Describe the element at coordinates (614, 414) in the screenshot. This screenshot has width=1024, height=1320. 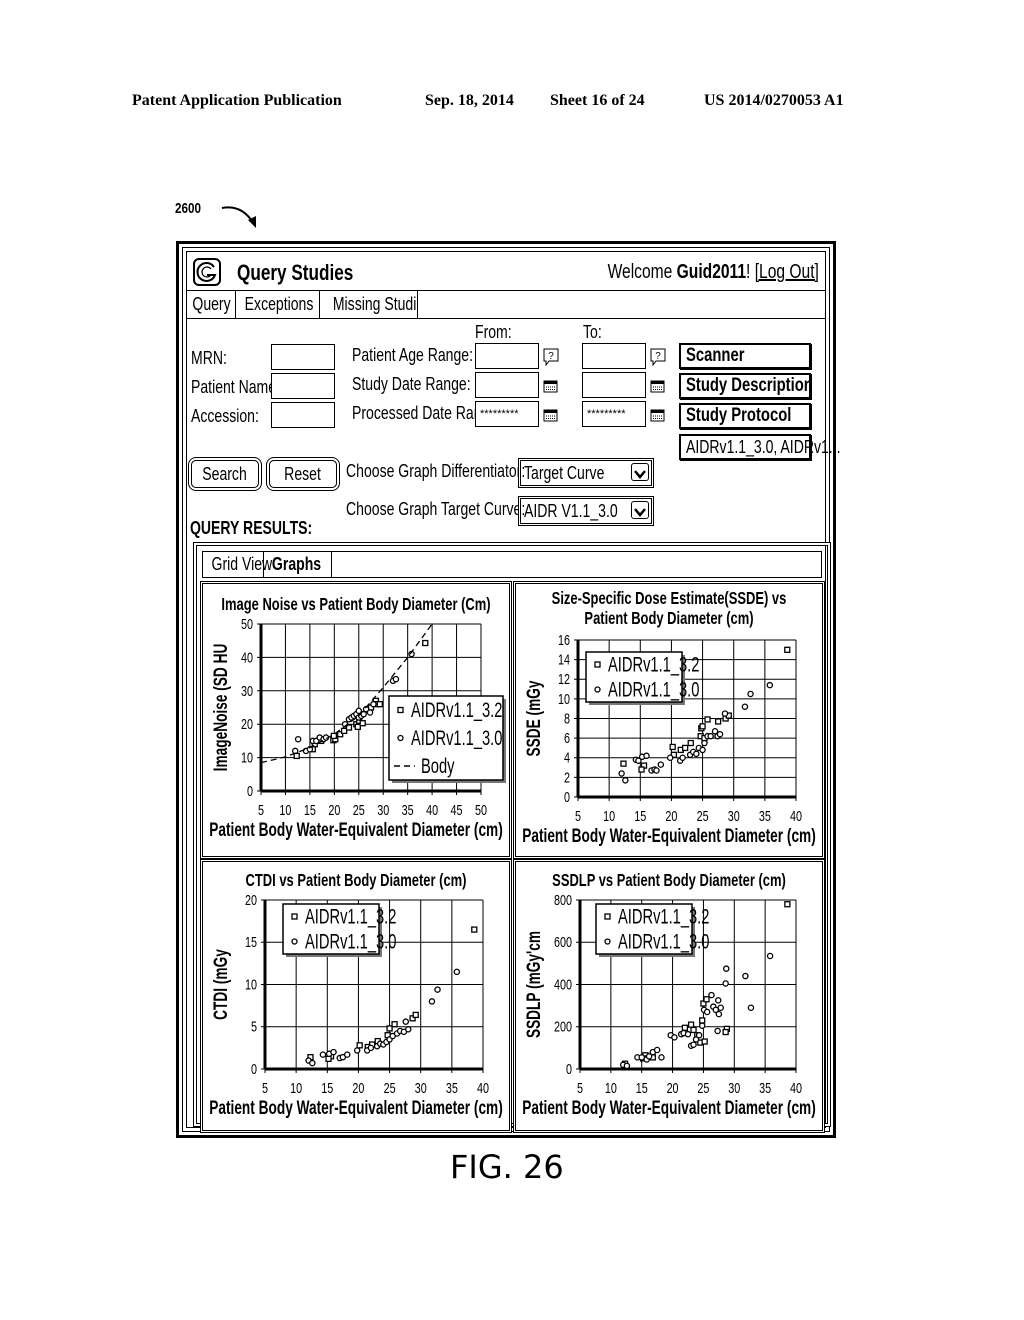
I see `processed-date-to-input: *********` at that location.